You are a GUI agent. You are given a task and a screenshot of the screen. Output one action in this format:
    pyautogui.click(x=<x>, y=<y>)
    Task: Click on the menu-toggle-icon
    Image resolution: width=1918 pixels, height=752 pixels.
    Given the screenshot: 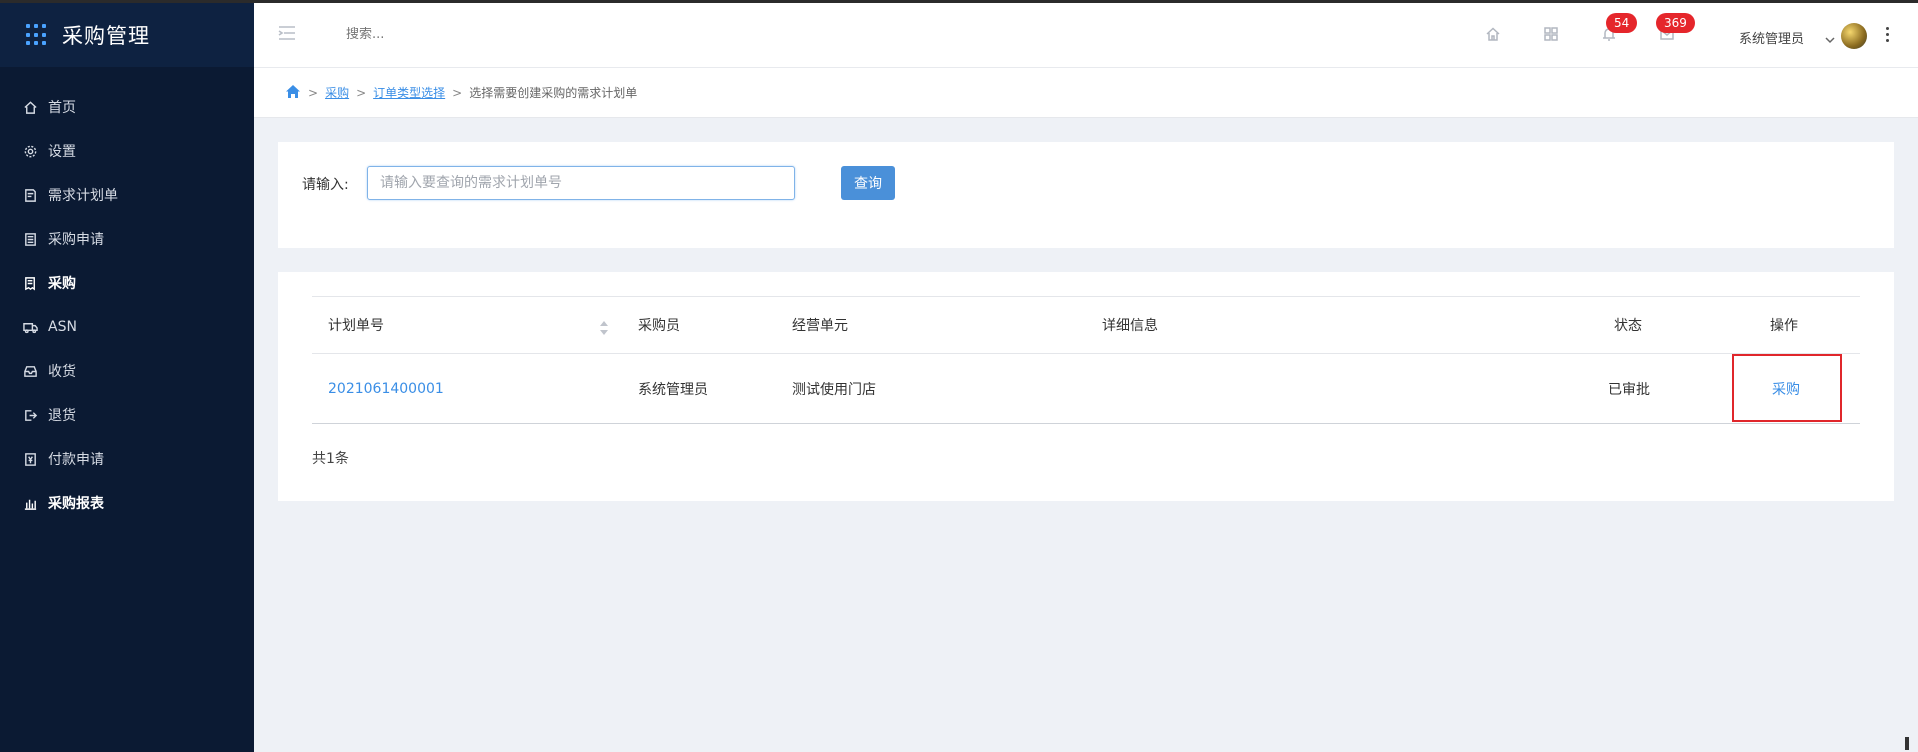 What is the action you would take?
    pyautogui.click(x=287, y=33)
    